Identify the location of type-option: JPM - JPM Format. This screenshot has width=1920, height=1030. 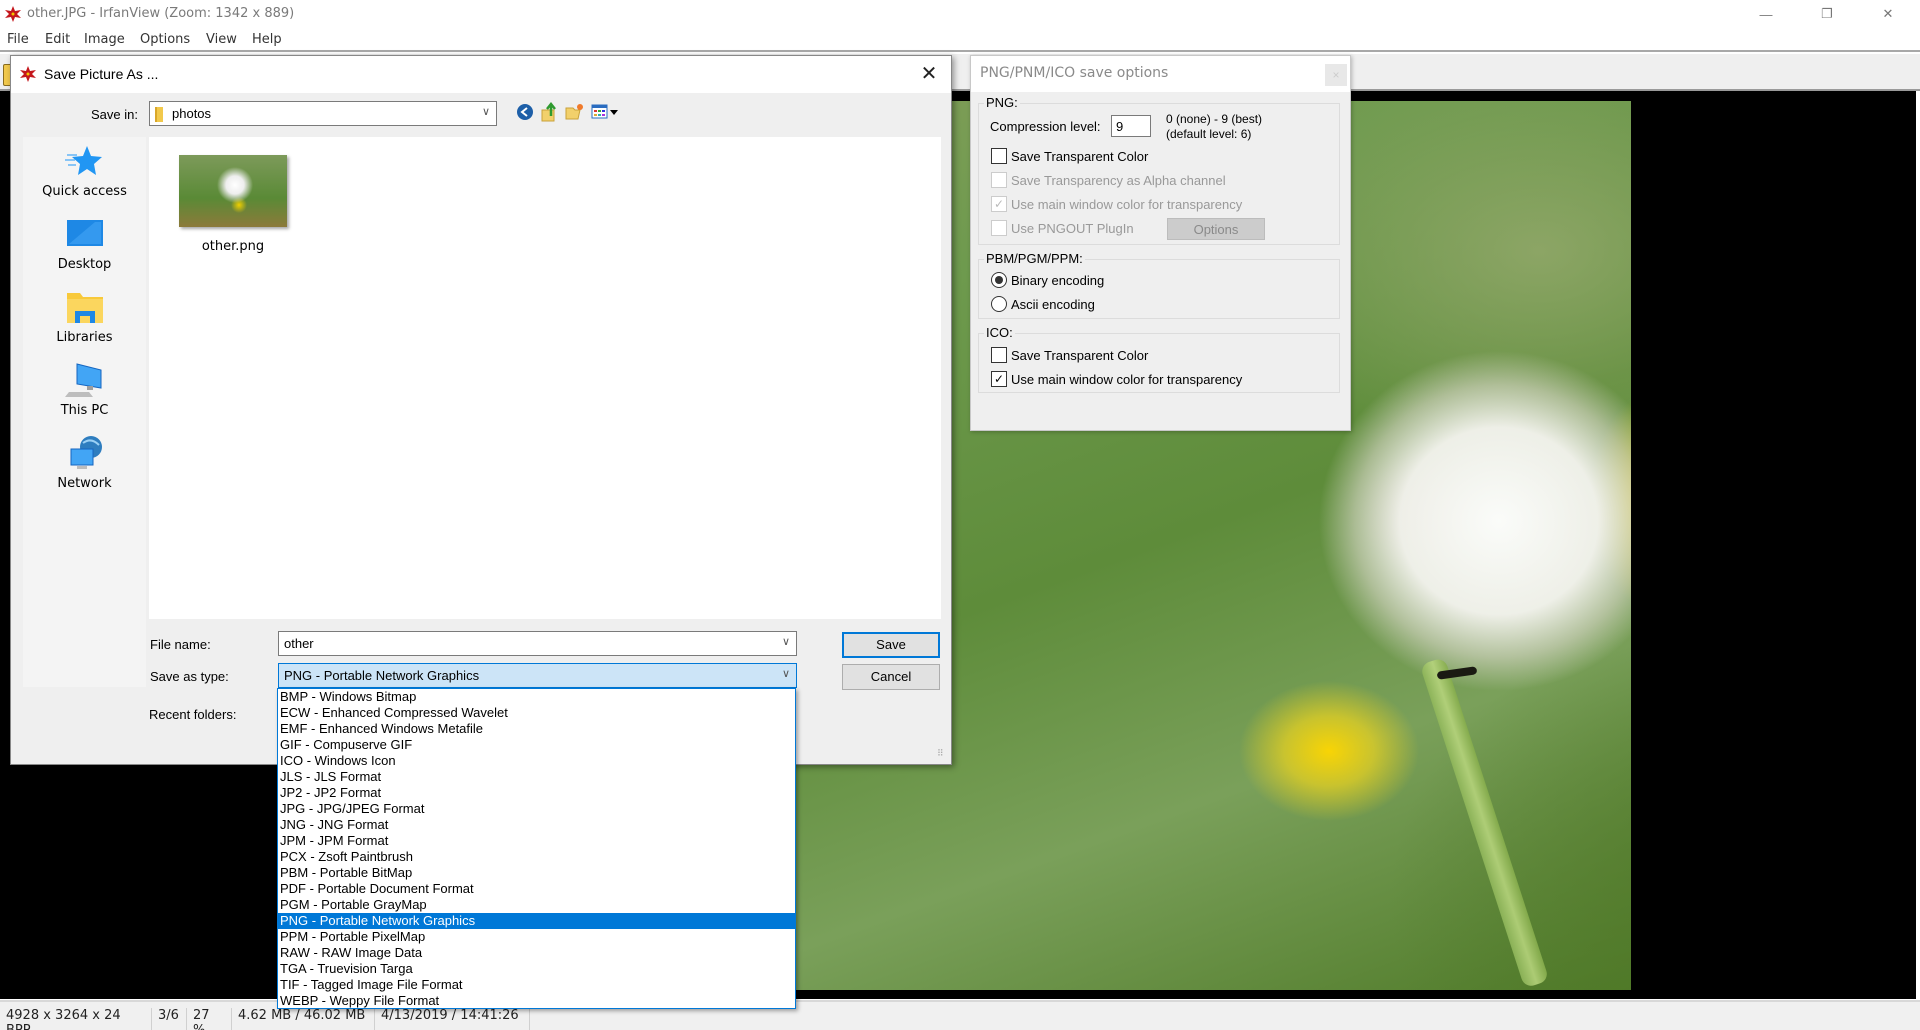
(536, 841).